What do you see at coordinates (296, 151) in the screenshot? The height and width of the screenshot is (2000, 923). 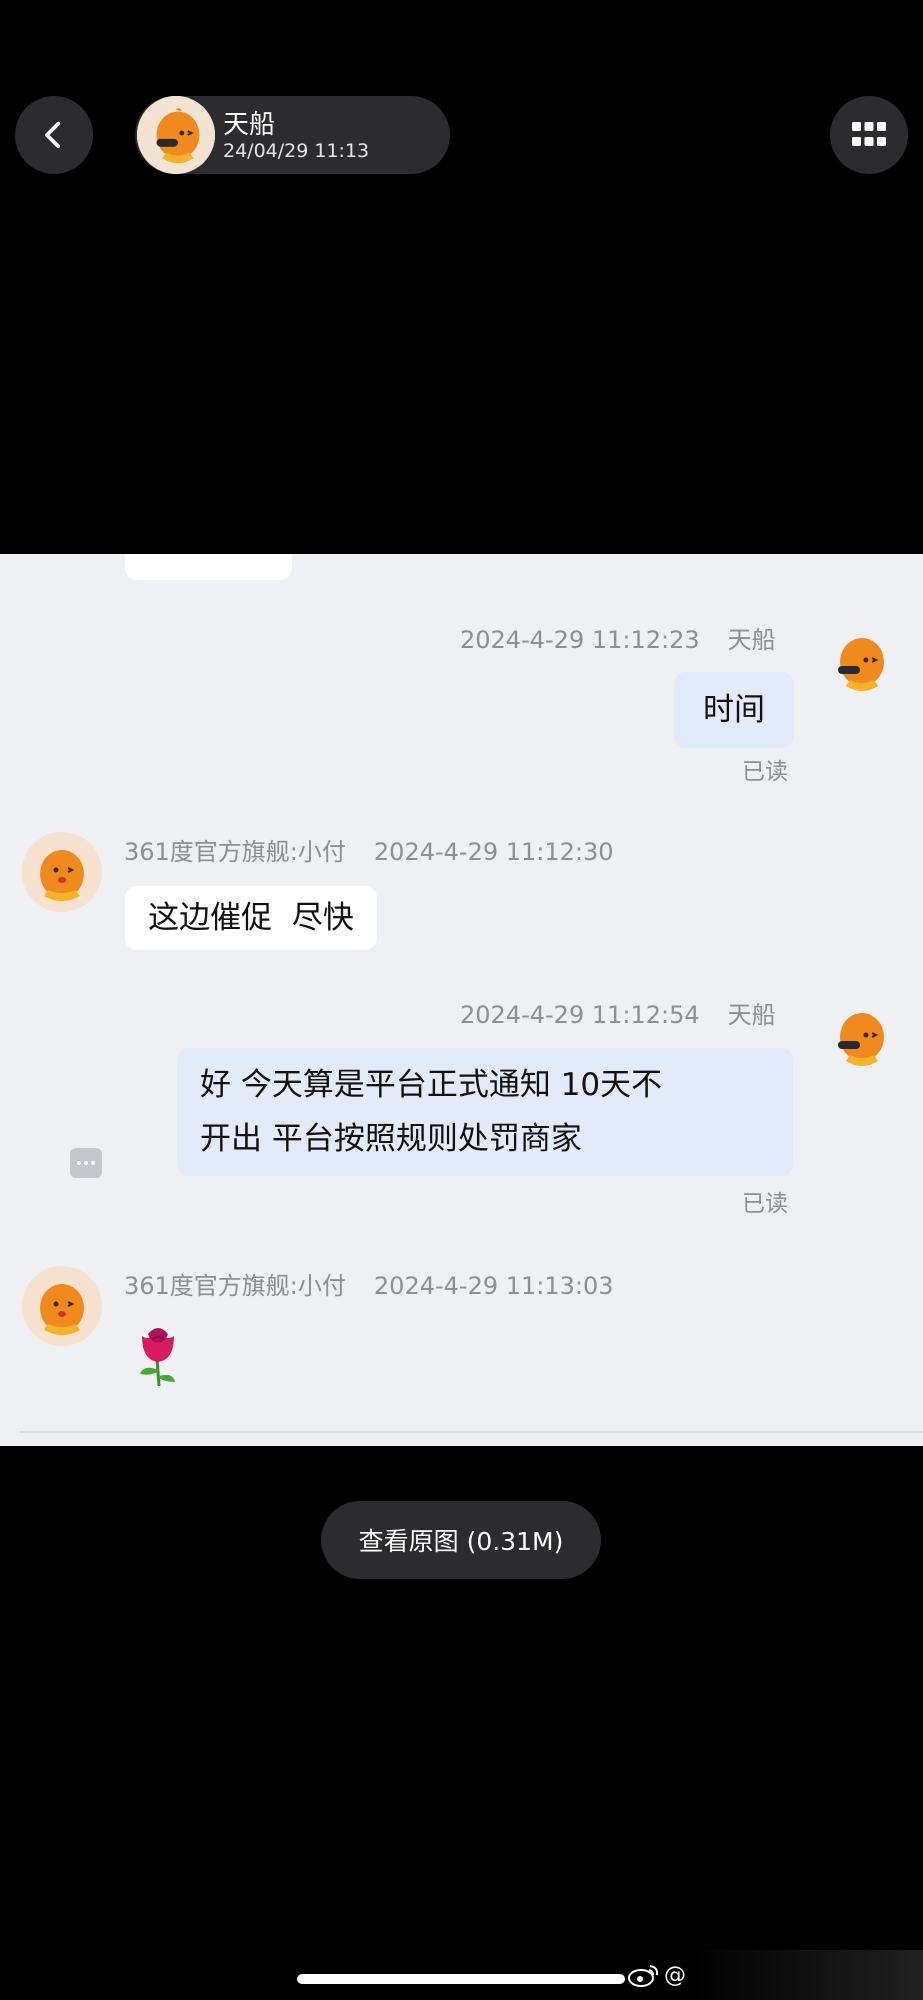 I see `contact-time: 24/04/29 11:13` at bounding box center [296, 151].